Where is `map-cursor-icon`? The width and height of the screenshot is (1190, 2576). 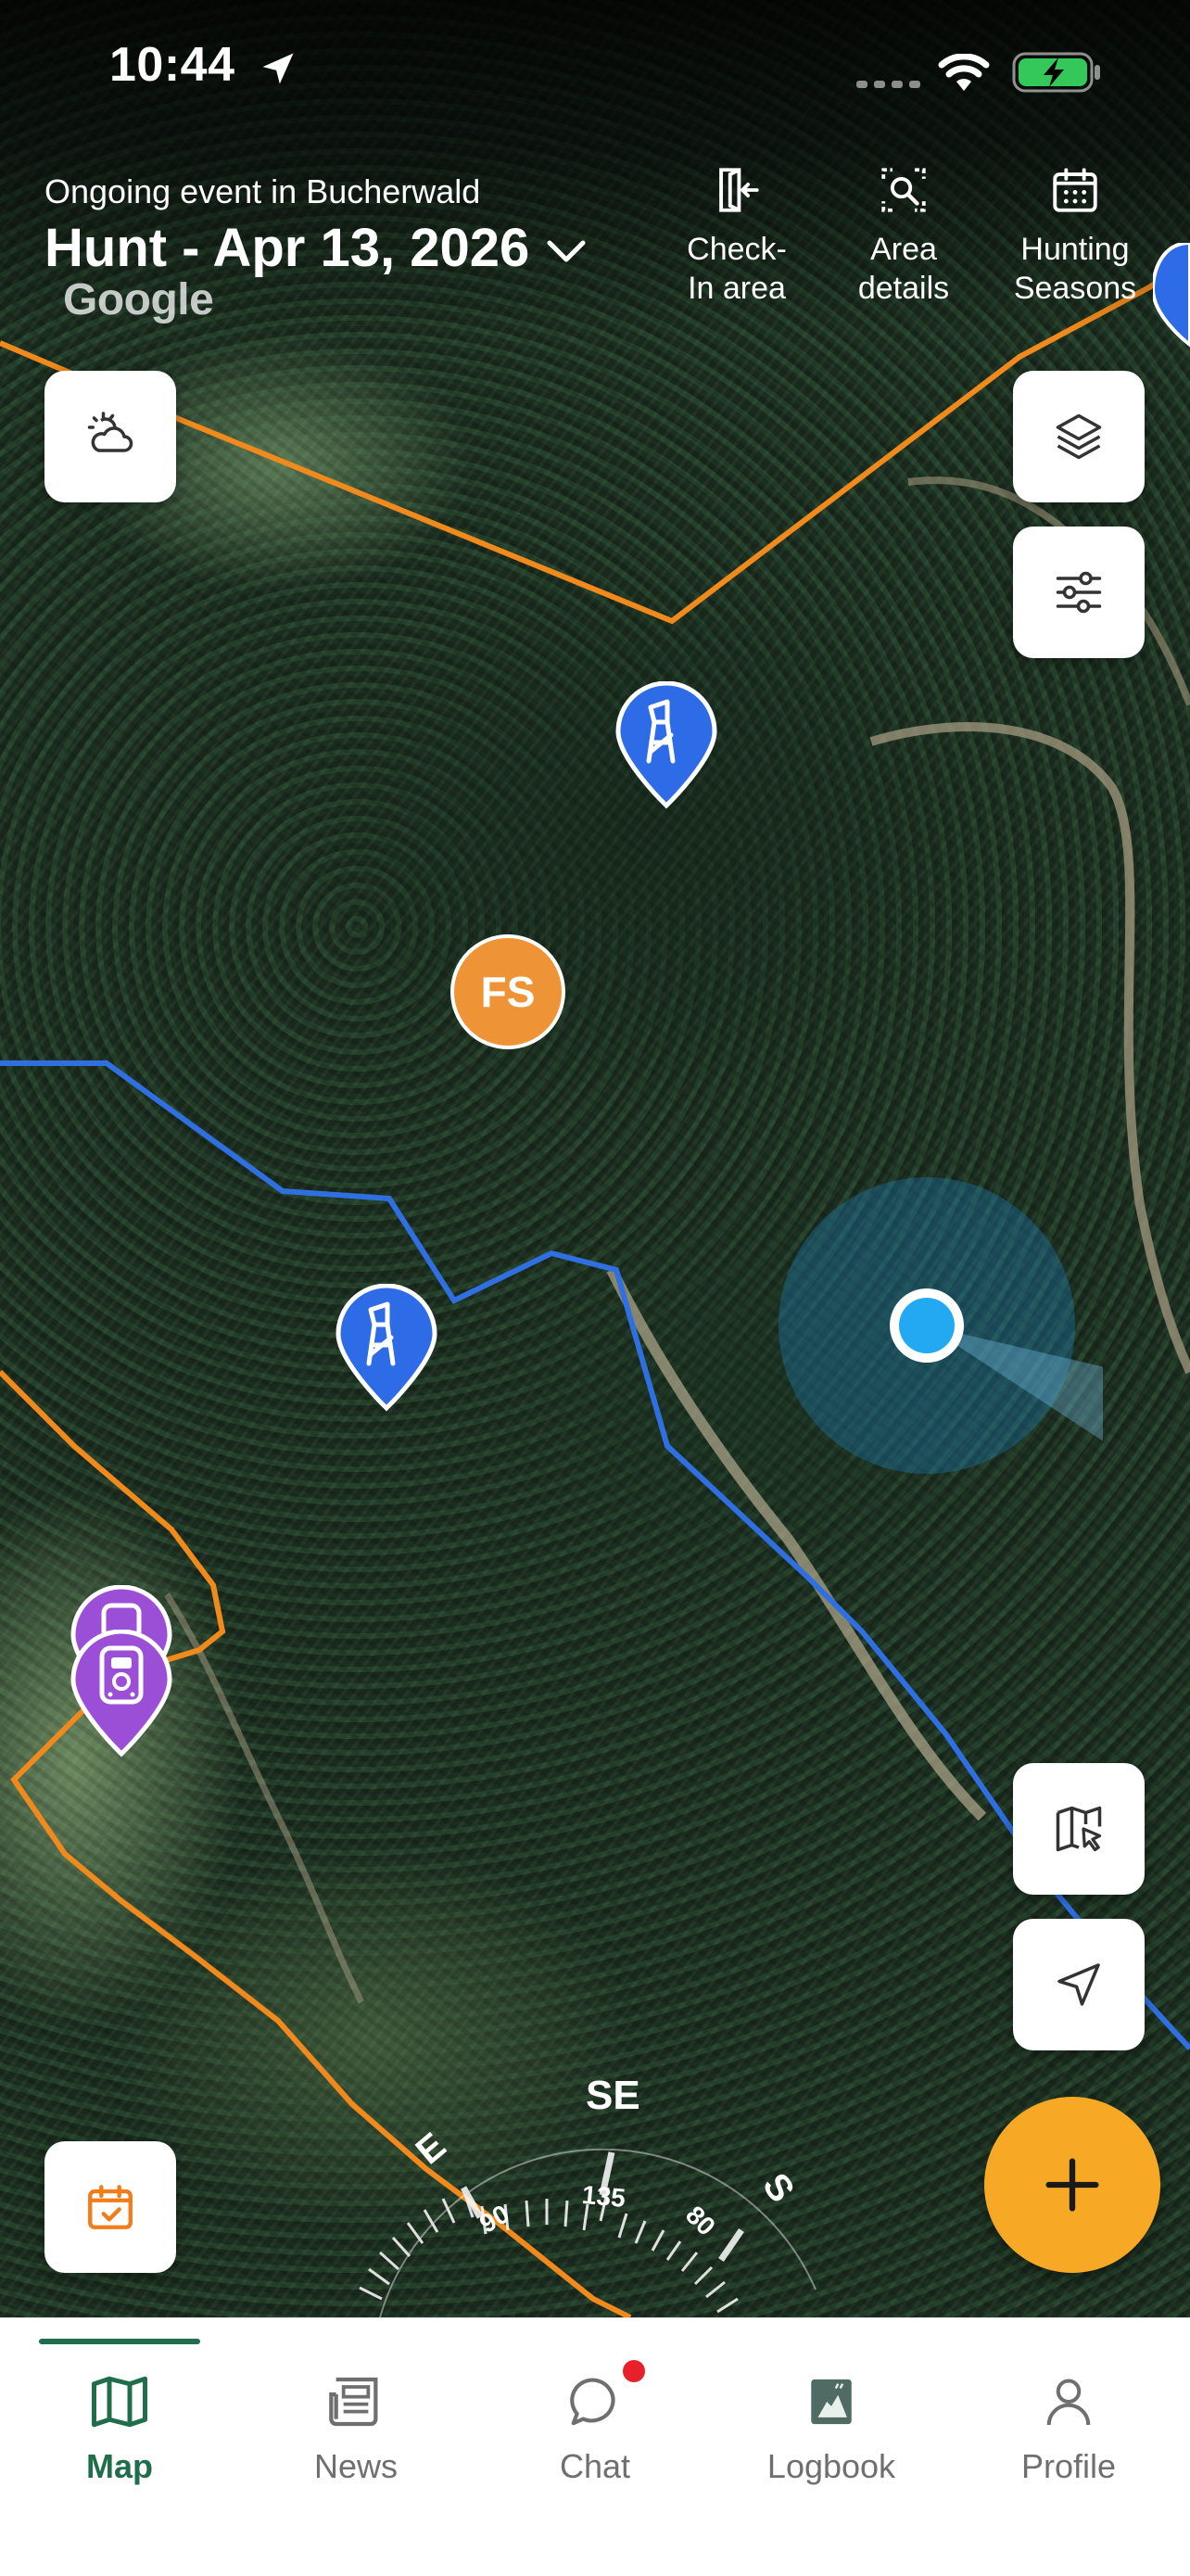 map-cursor-icon is located at coordinates (1079, 1829).